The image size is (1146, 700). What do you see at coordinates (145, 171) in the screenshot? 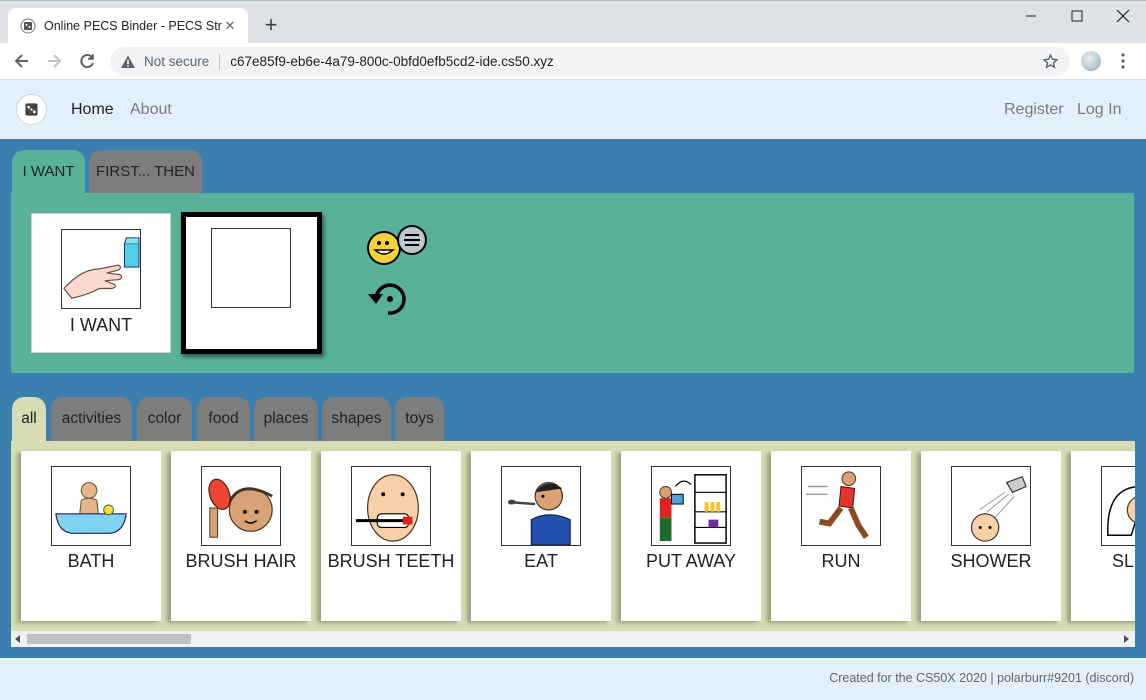
I see `tab-first-then: FIRST... THEN` at bounding box center [145, 171].